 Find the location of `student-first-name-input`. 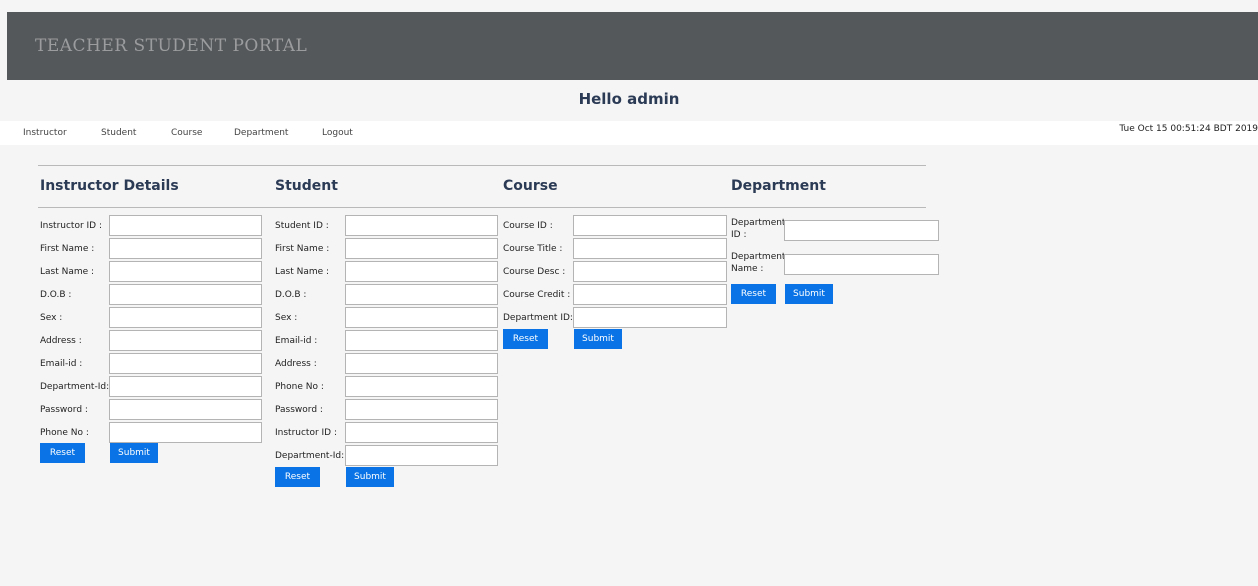

student-first-name-input is located at coordinates (421, 248).